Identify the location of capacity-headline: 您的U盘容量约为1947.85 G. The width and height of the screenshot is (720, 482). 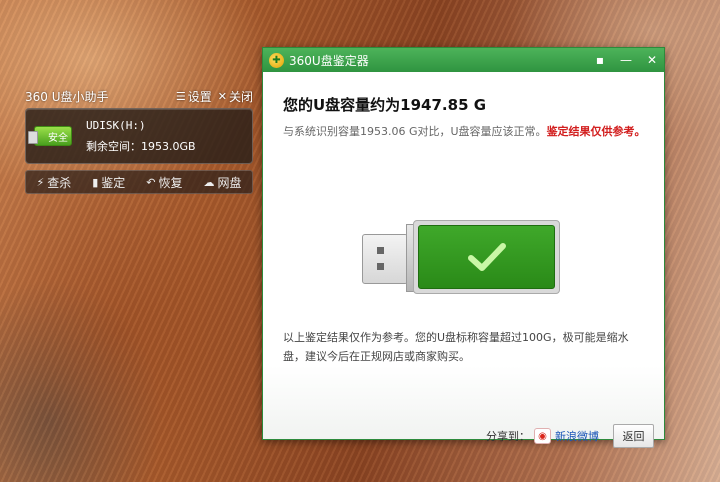
(385, 105).